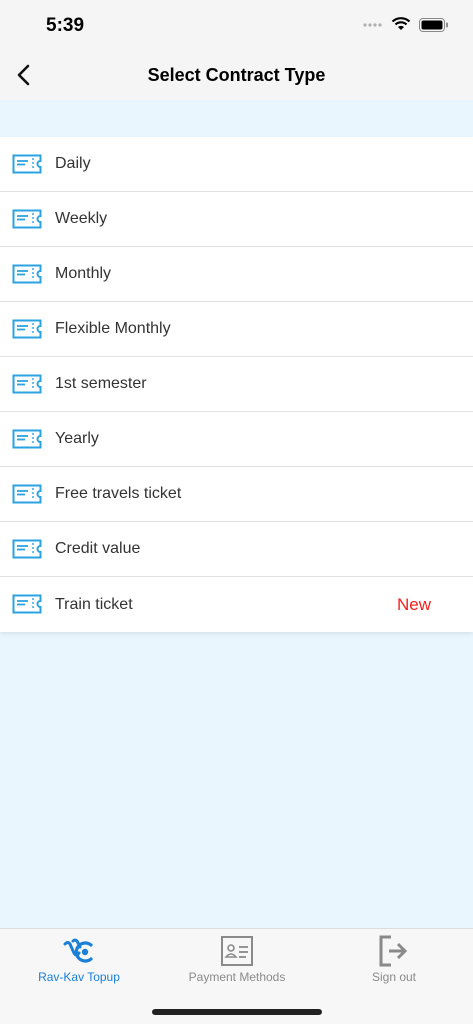  I want to click on contract-type-label: Flexible Monthly, so click(113, 328).